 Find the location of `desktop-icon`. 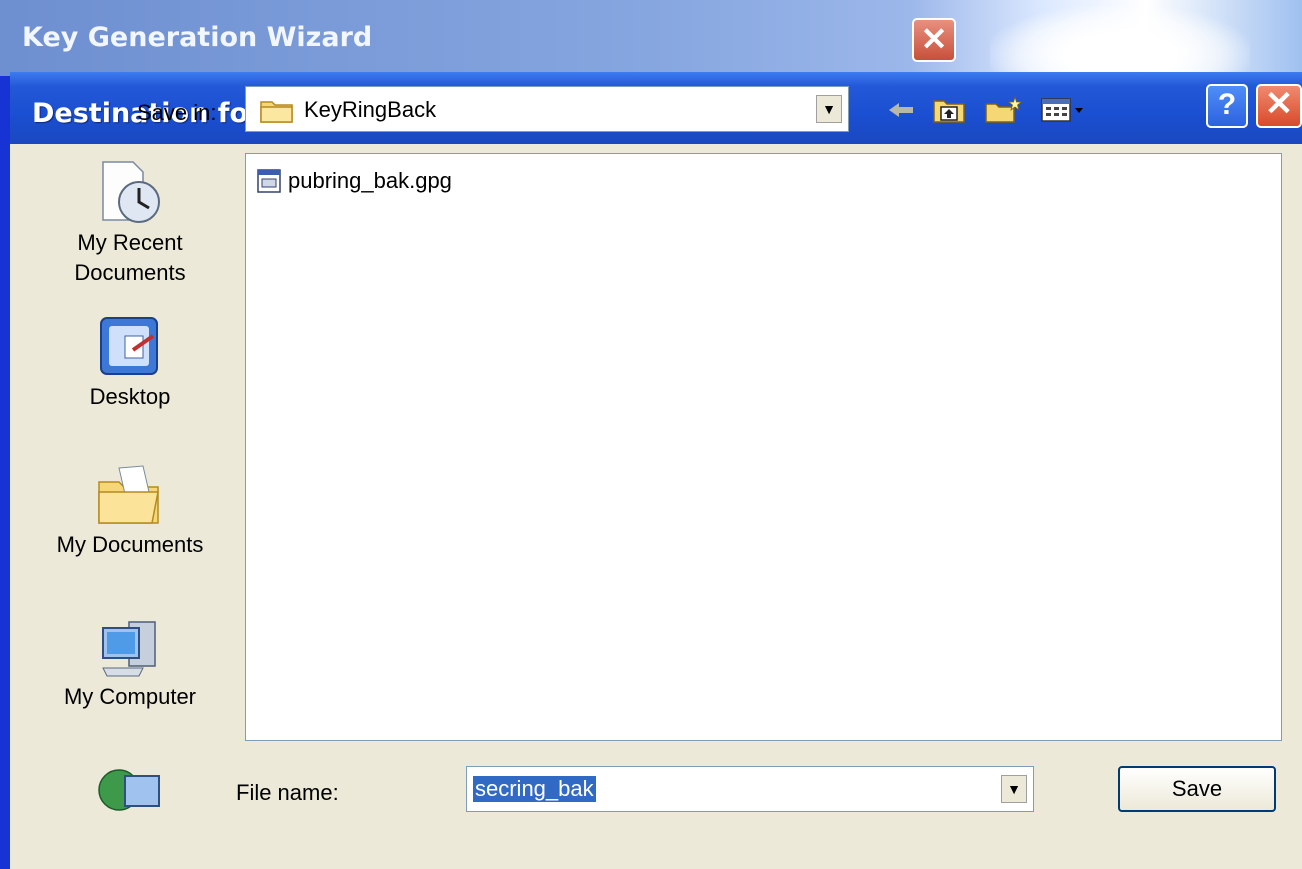

desktop-icon is located at coordinates (129, 346).